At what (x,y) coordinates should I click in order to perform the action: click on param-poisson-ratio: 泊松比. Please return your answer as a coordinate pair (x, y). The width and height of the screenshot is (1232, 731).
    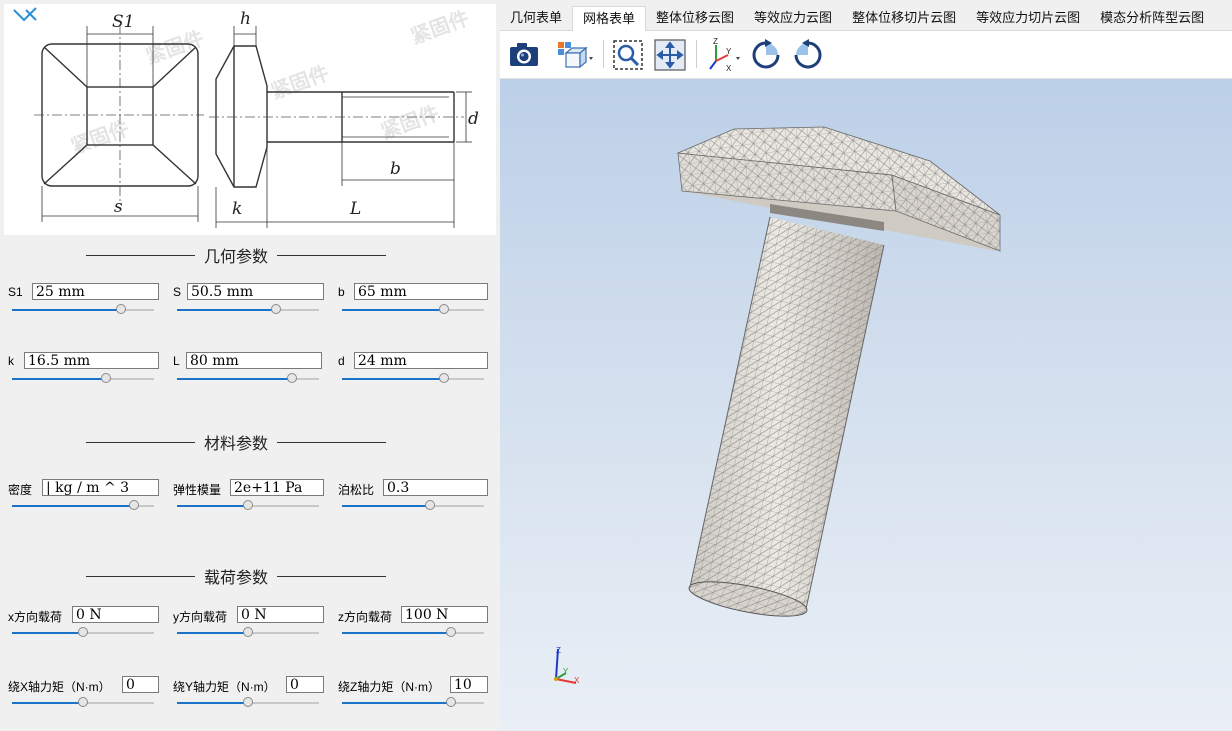
    Looking at the image, I should click on (418, 499).